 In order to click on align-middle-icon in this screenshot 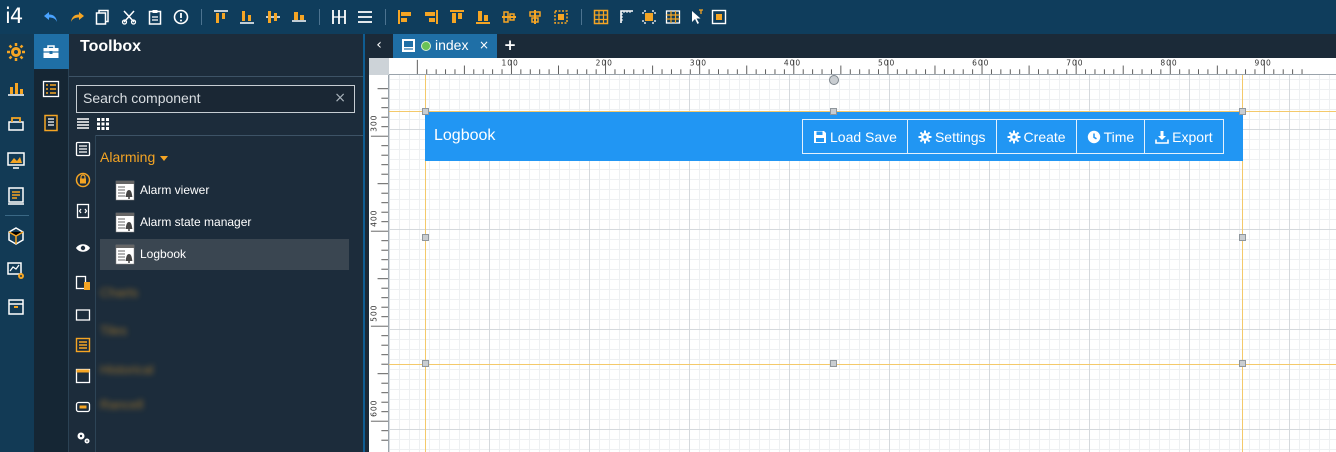, I will do `click(273, 17)`.